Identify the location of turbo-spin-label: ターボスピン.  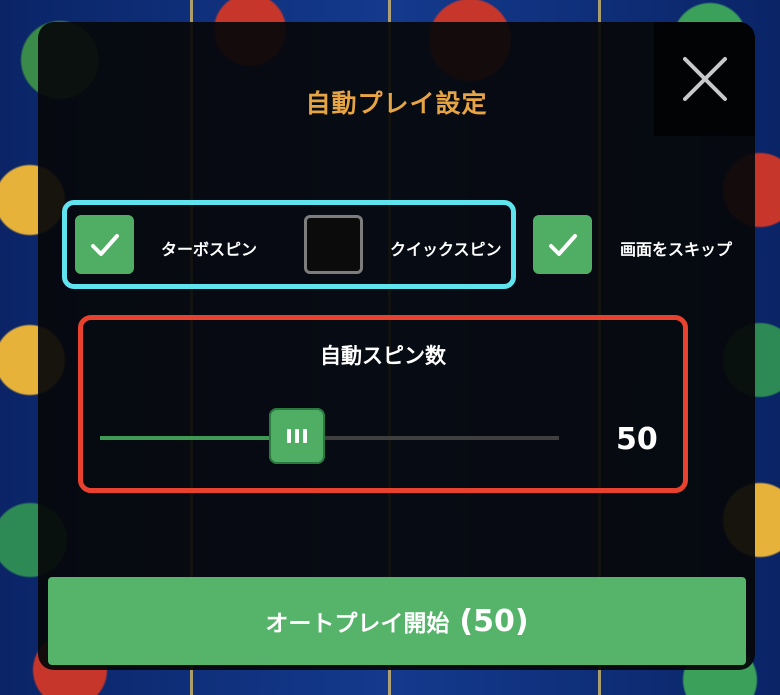
(209, 249).